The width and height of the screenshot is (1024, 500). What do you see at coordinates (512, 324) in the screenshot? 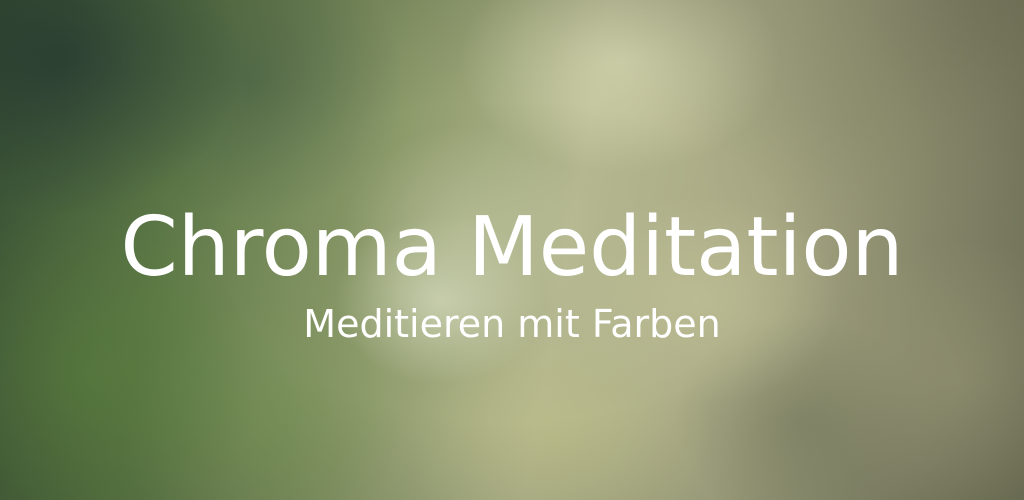
I see `app-subtitle: Meditieren mit Farben` at bounding box center [512, 324].